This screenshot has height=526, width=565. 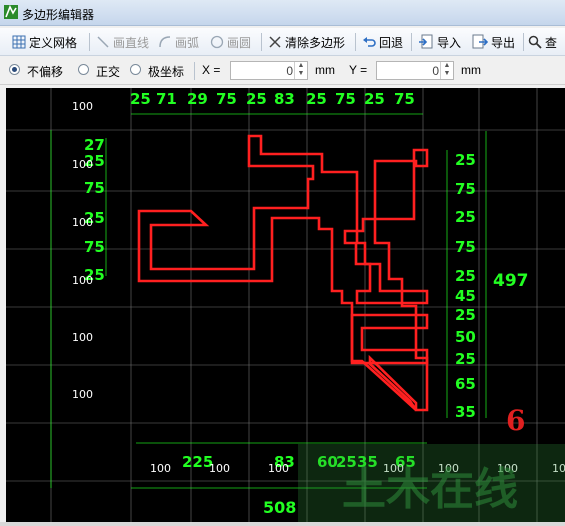 What do you see at coordinates (426, 41) in the screenshot?
I see `import-icon` at bounding box center [426, 41].